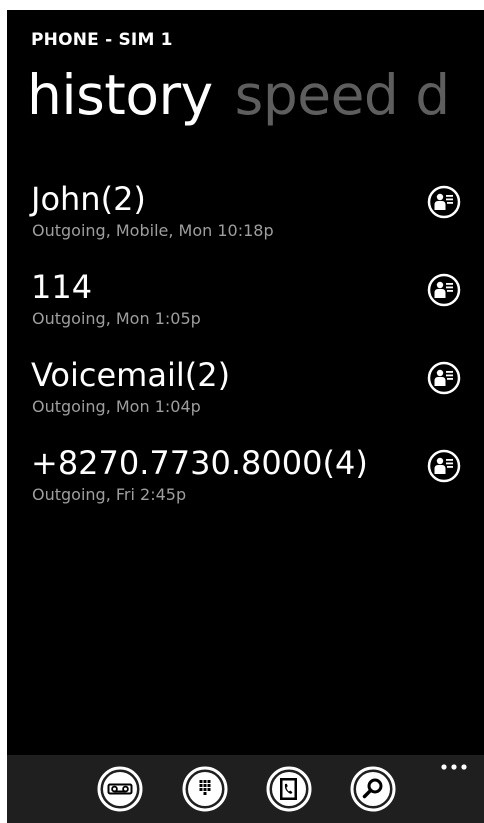  I want to click on more-icon, so click(455, 767).